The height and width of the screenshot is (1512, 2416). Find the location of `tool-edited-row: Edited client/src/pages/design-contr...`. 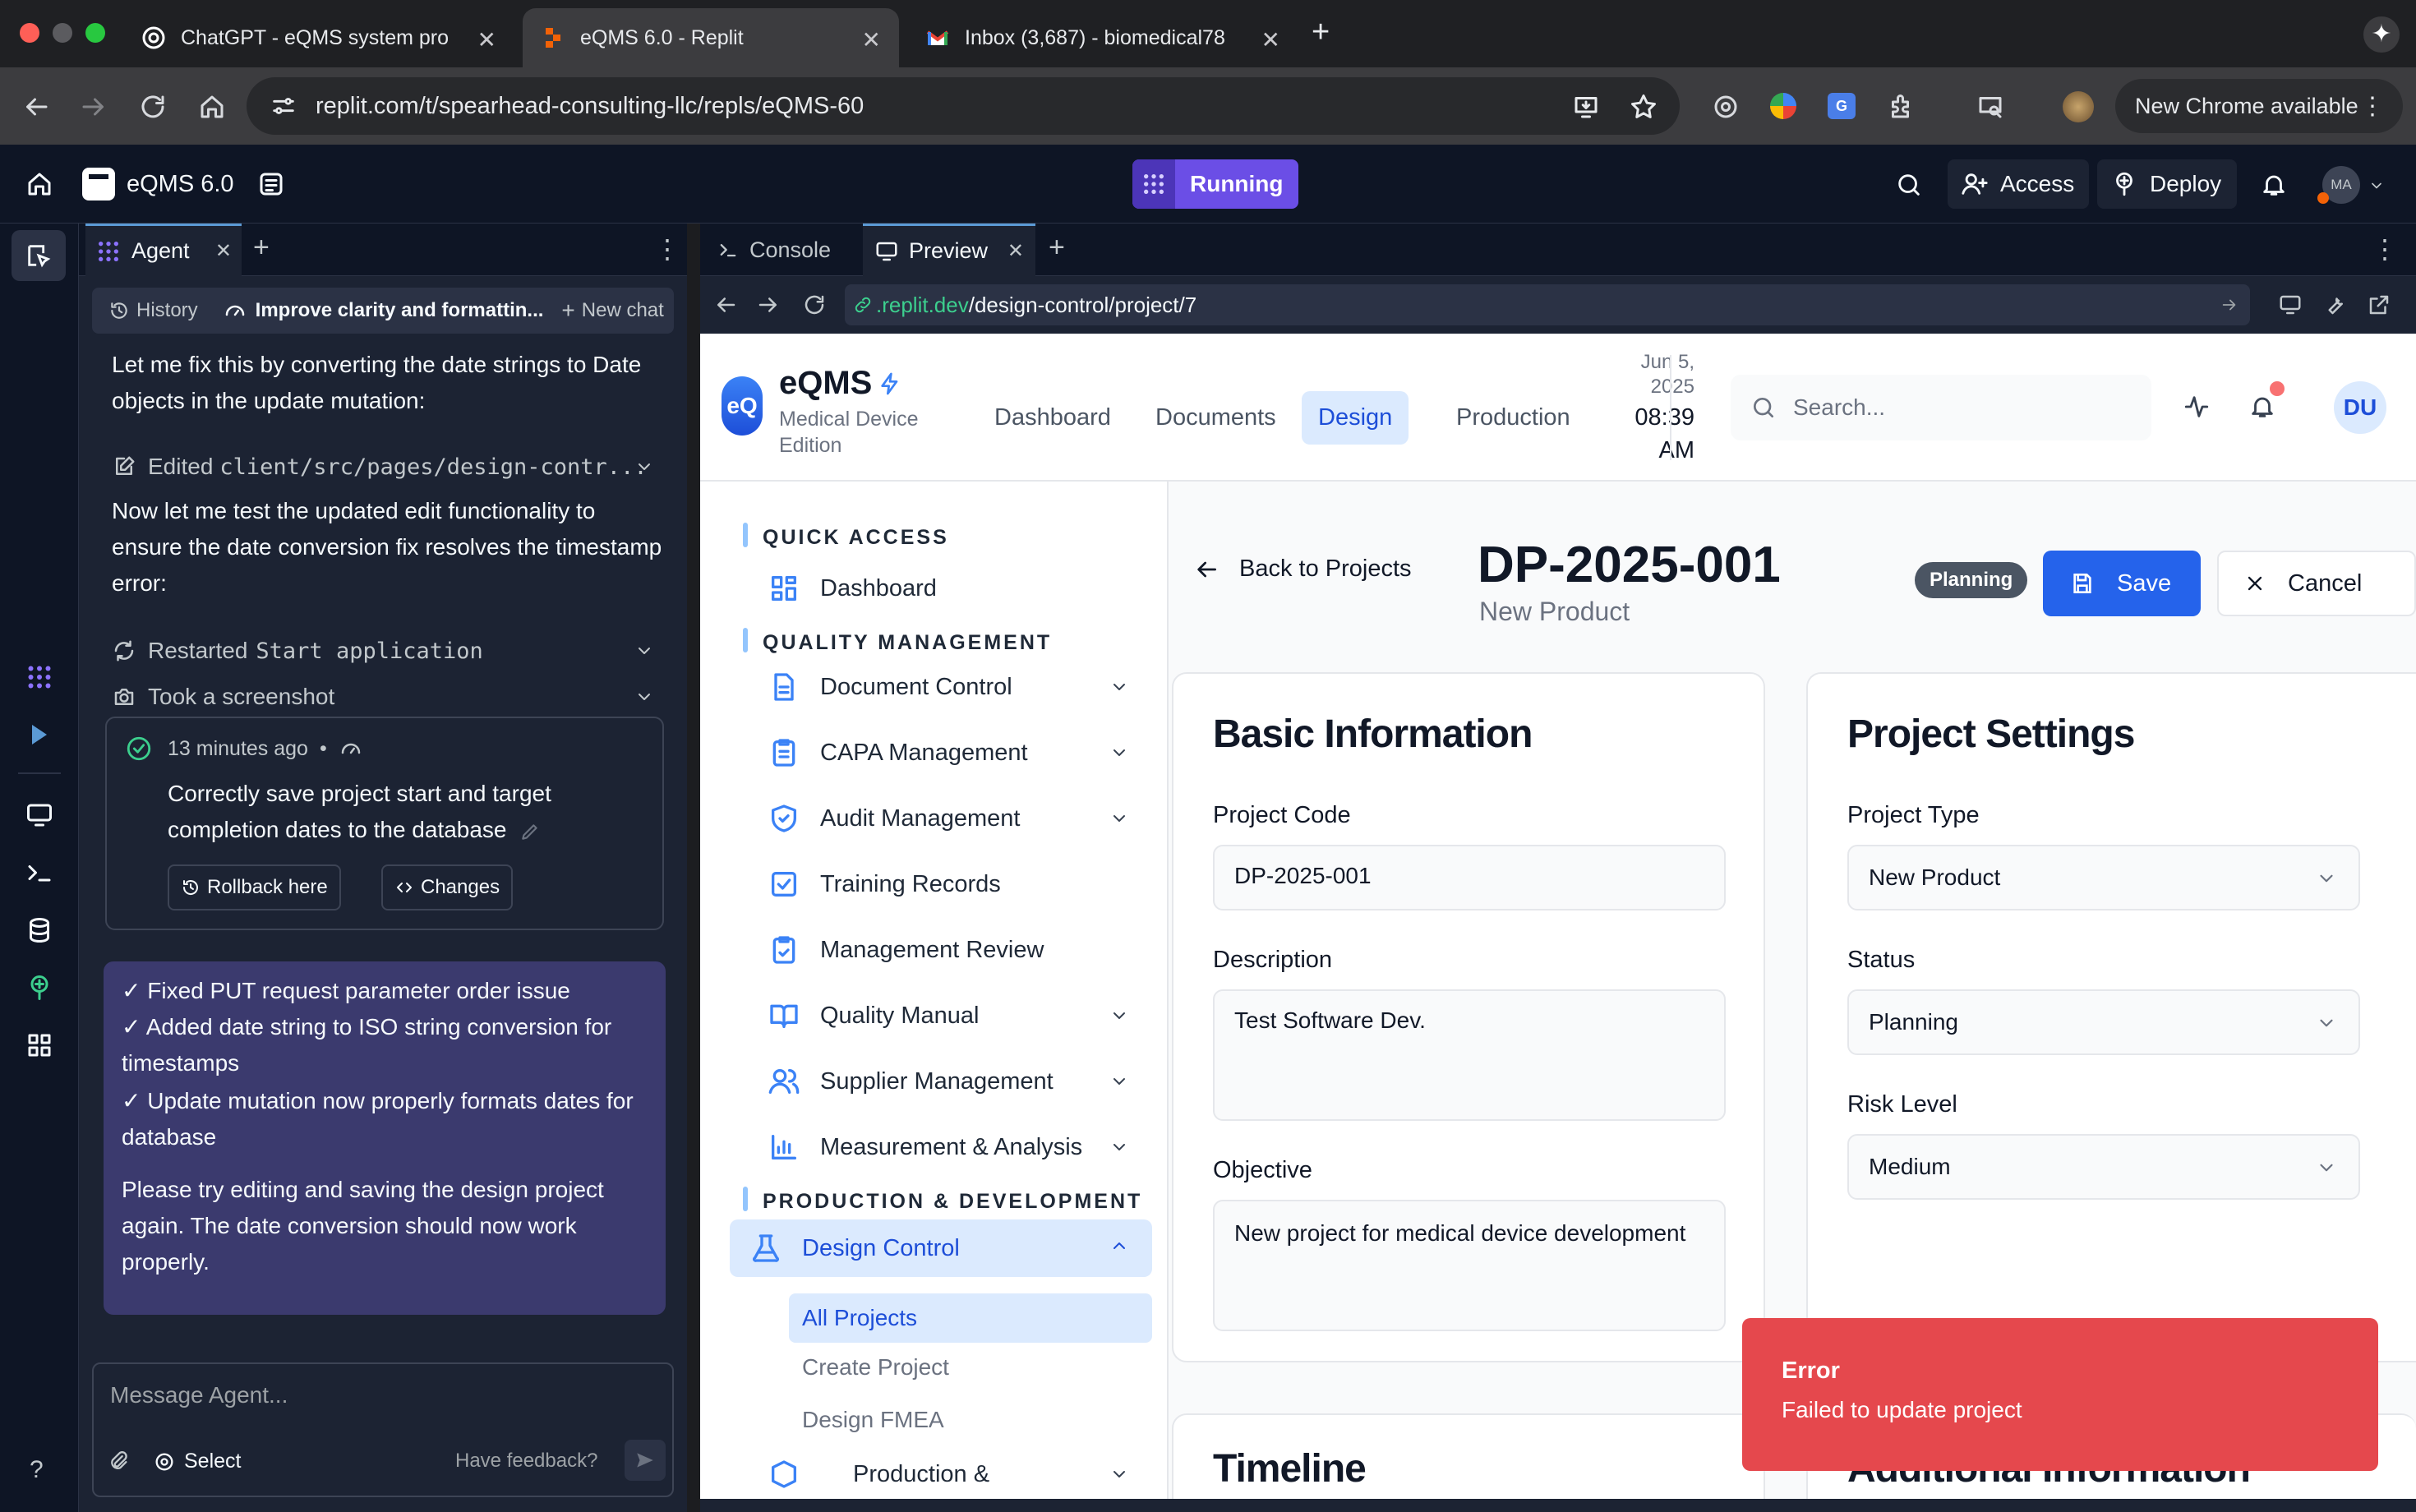

tool-edited-row: Edited client/src/pages/design-contr... is located at coordinates (383, 467).